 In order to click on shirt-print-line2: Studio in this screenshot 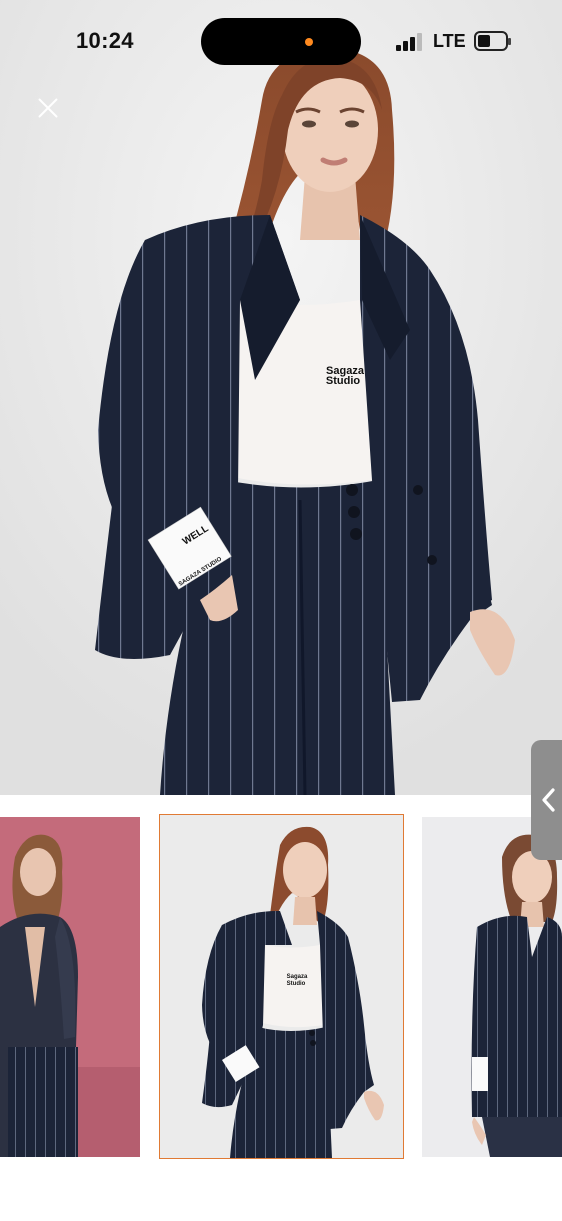, I will do `click(343, 381)`.